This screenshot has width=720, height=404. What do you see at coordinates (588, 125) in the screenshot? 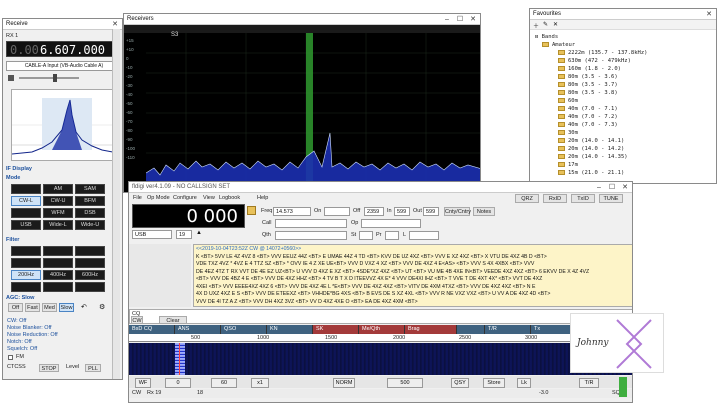
I see `list-item: 40m (7.0 - 7.3)` at bounding box center [588, 125].